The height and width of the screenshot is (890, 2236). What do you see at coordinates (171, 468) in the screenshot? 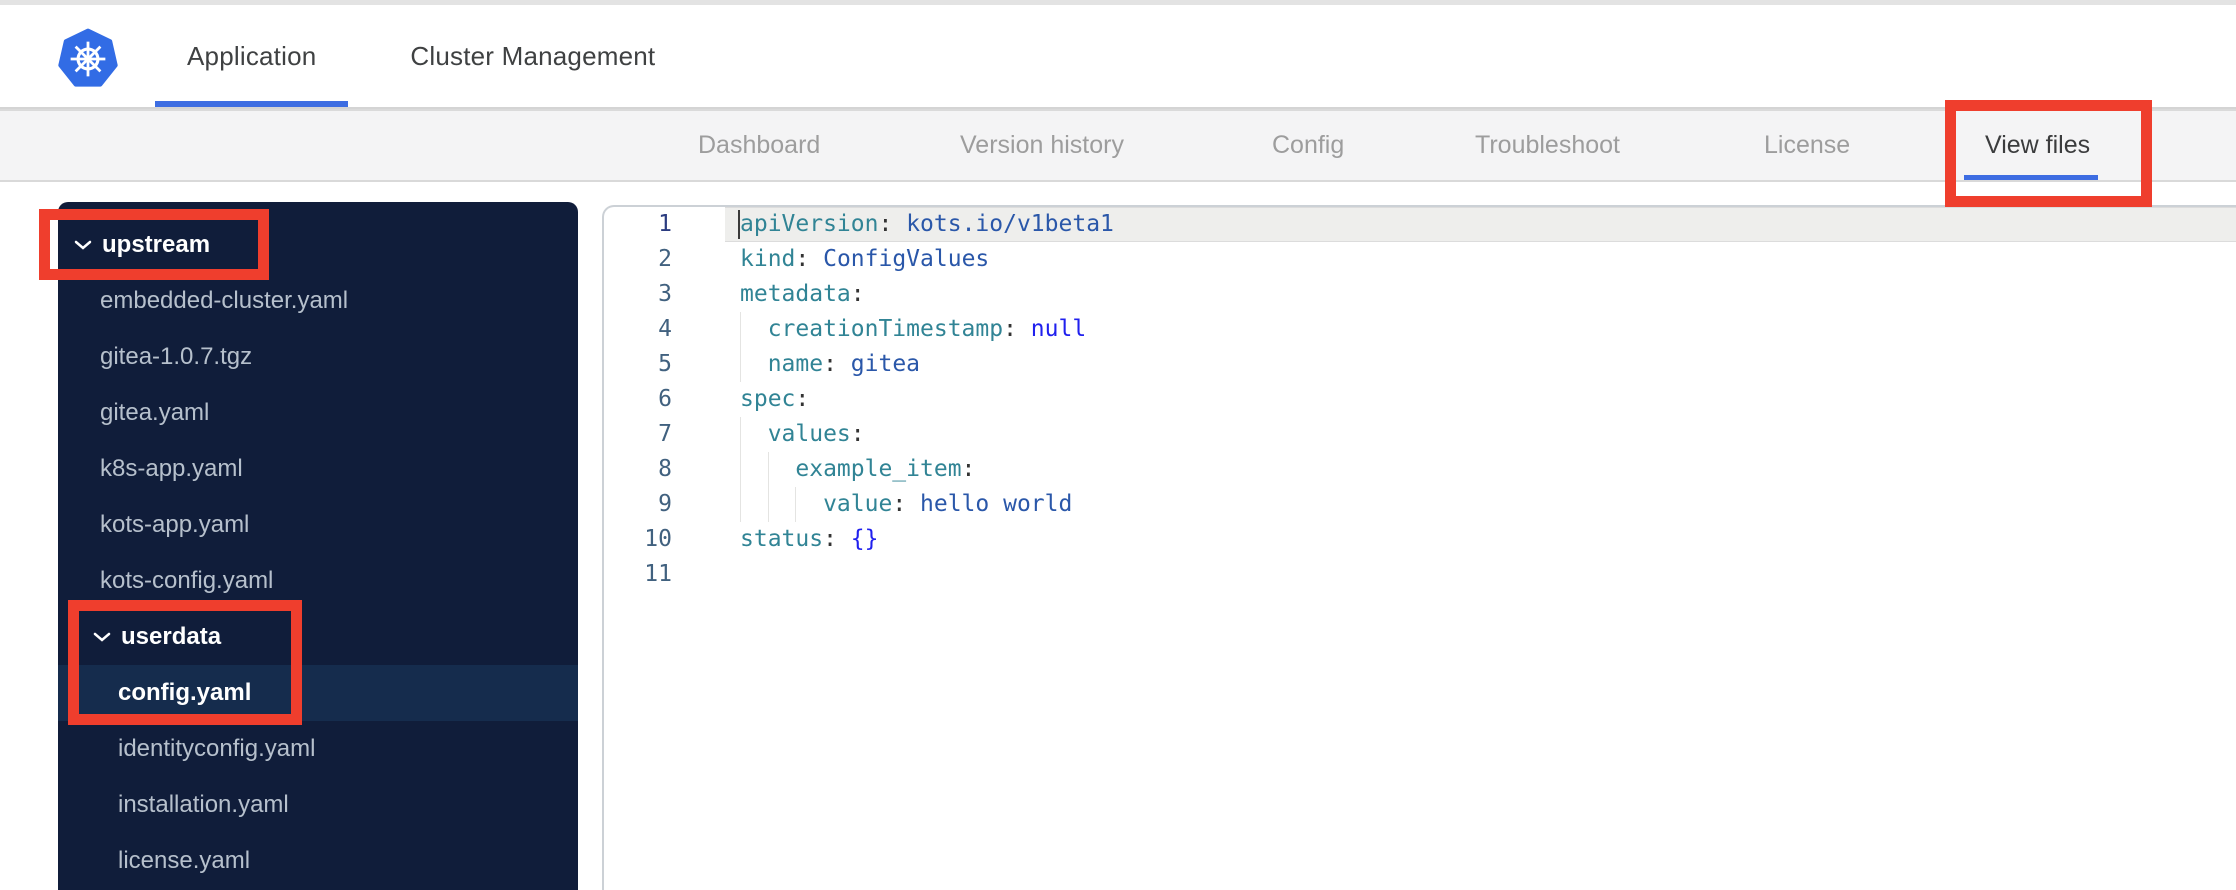
I see `tree-file-label: k8s-app.yaml` at bounding box center [171, 468].